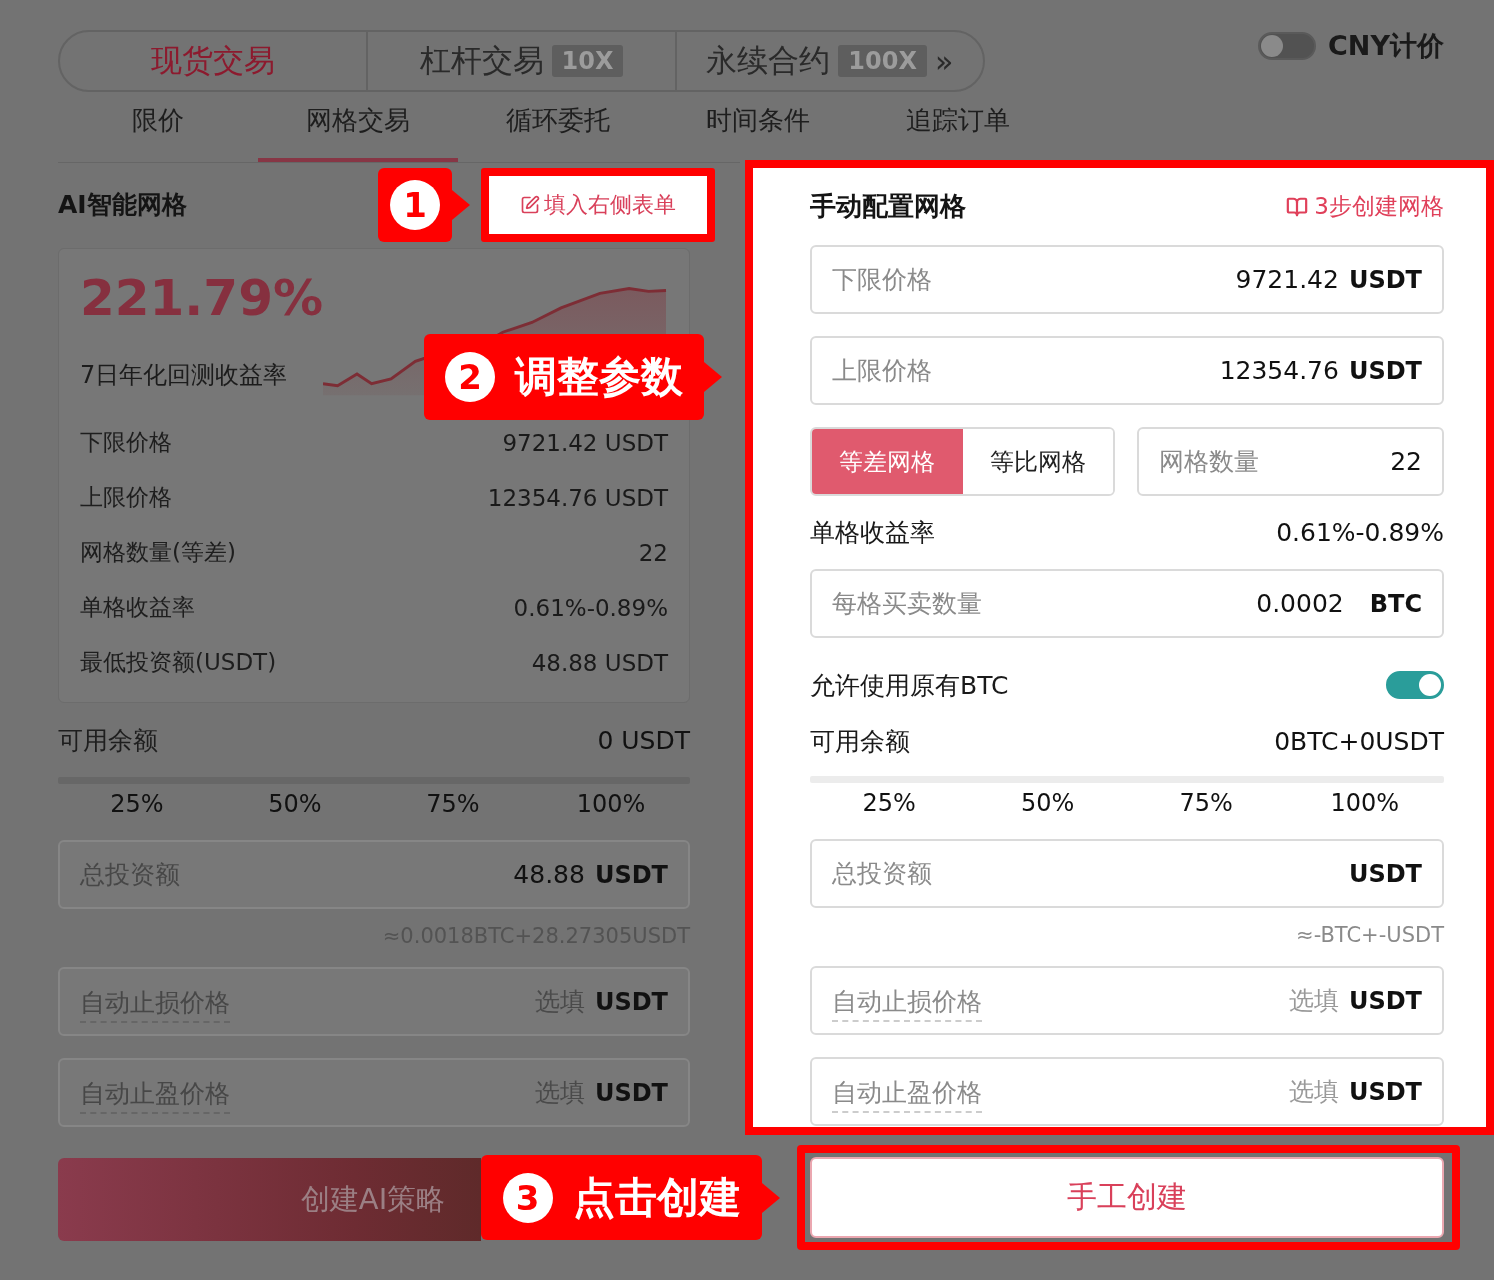 This screenshot has width=1494, height=1280. Describe the element at coordinates (1127, 370) in the screenshot. I see `amount-field: 上限价格 12354.76 USDT` at that location.